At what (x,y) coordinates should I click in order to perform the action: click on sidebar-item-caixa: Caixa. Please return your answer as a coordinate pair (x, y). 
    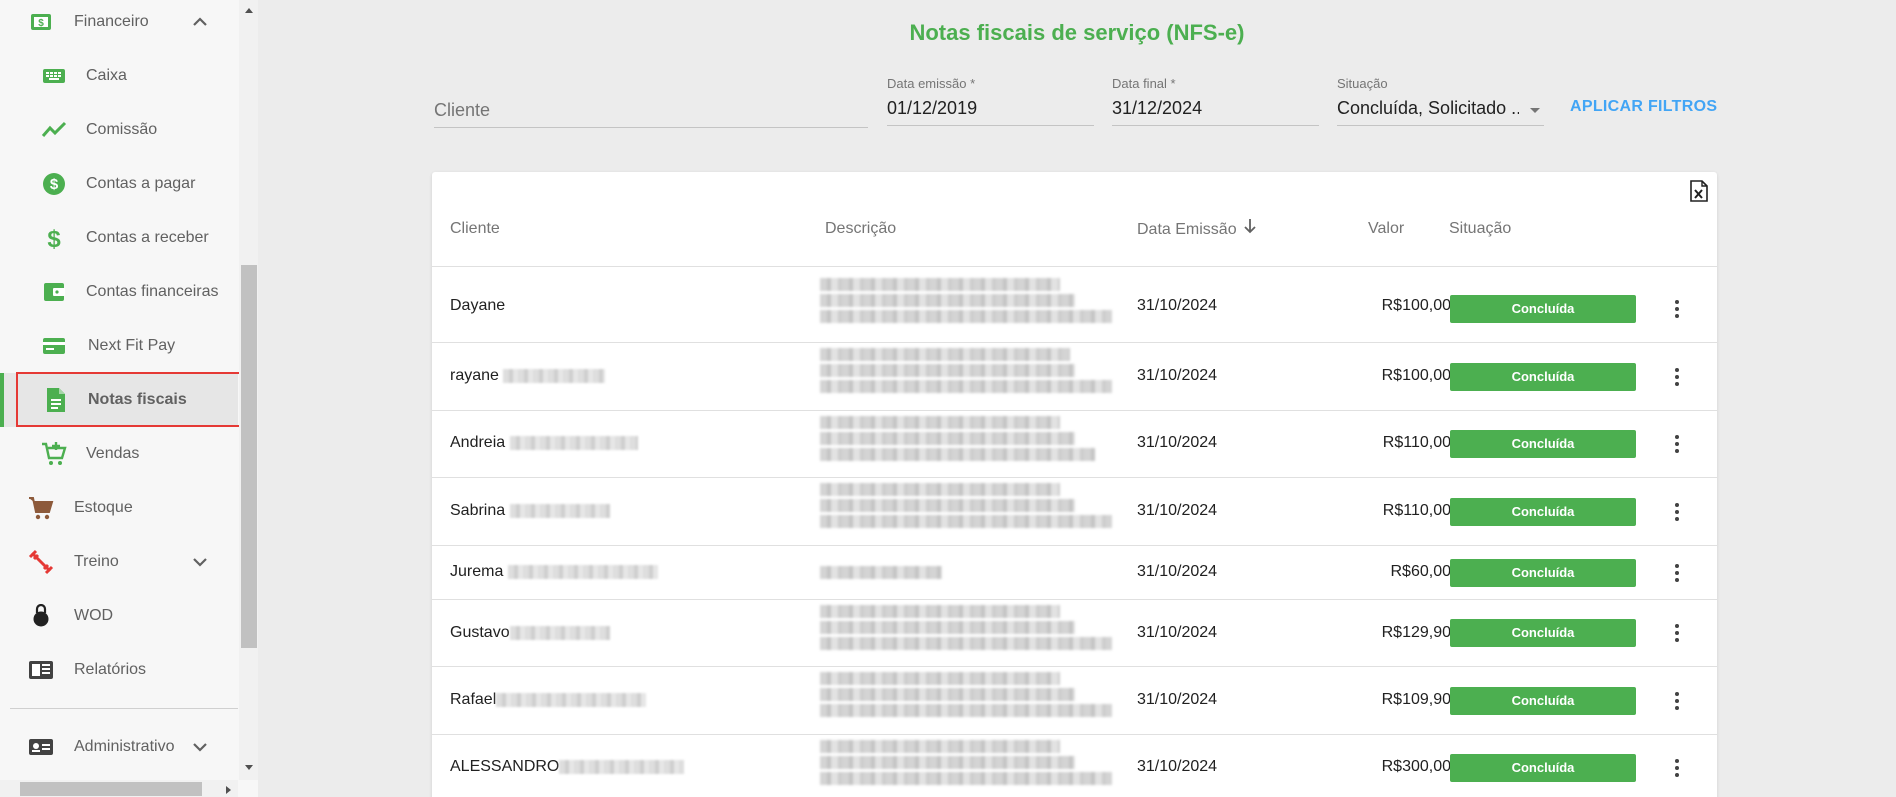
    Looking at the image, I should click on (119, 76).